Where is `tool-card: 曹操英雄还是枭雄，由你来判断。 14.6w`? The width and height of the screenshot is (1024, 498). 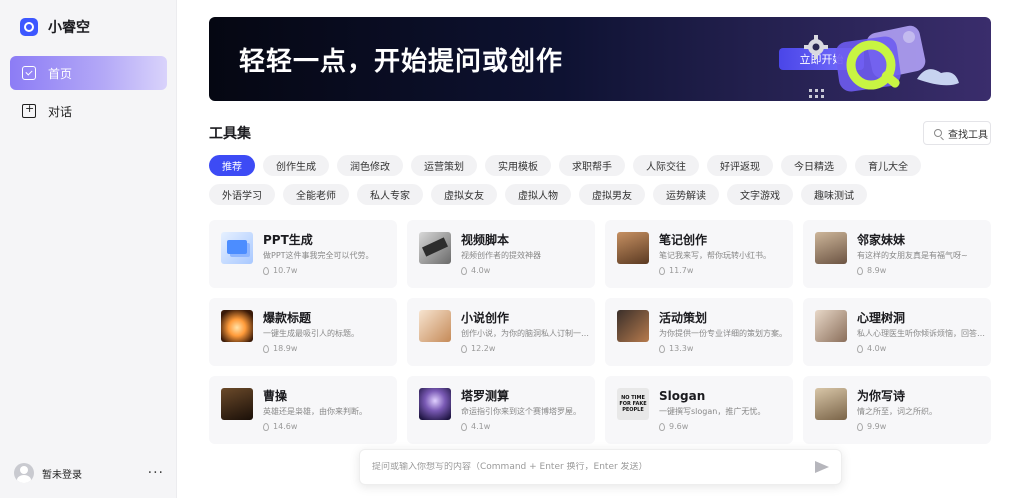 tool-card: 曹操英雄还是枭雄，由你来判断。 14.6w is located at coordinates (303, 410).